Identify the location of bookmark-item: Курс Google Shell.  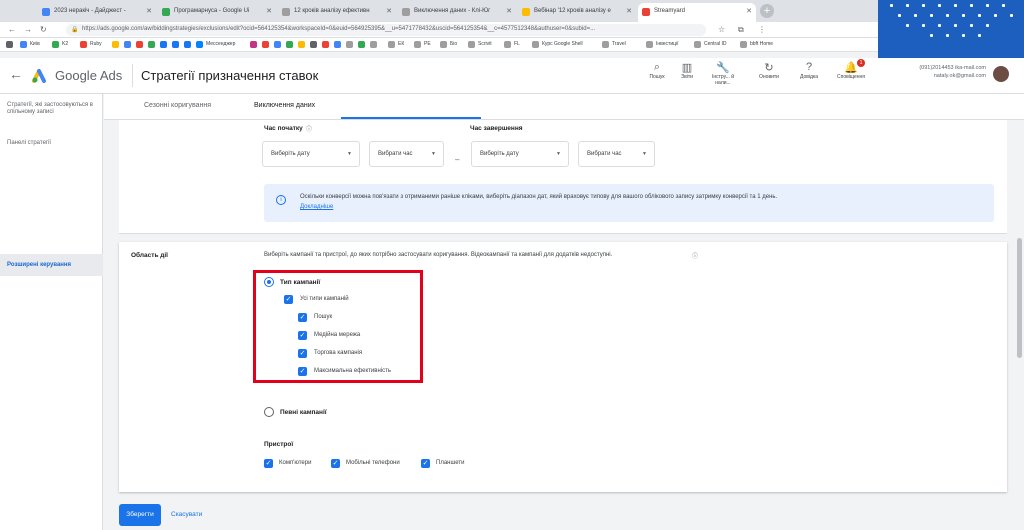
(562, 44).